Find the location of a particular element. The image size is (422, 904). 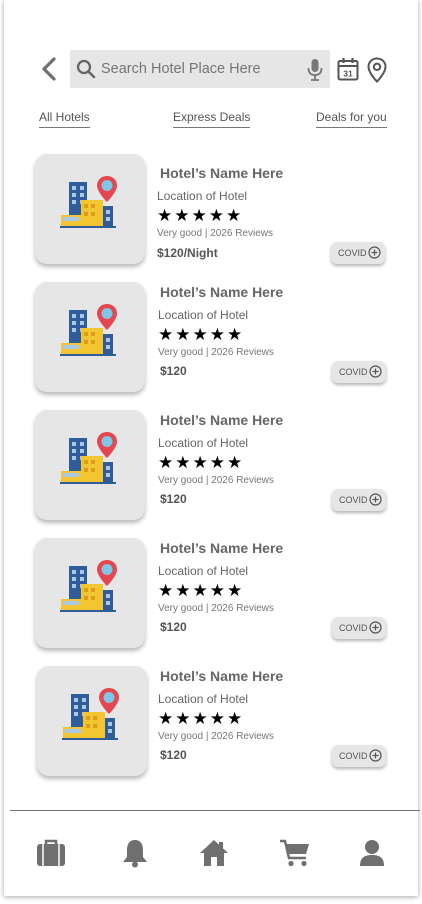

tab-all-hotels: All Hotels is located at coordinates (64, 119).